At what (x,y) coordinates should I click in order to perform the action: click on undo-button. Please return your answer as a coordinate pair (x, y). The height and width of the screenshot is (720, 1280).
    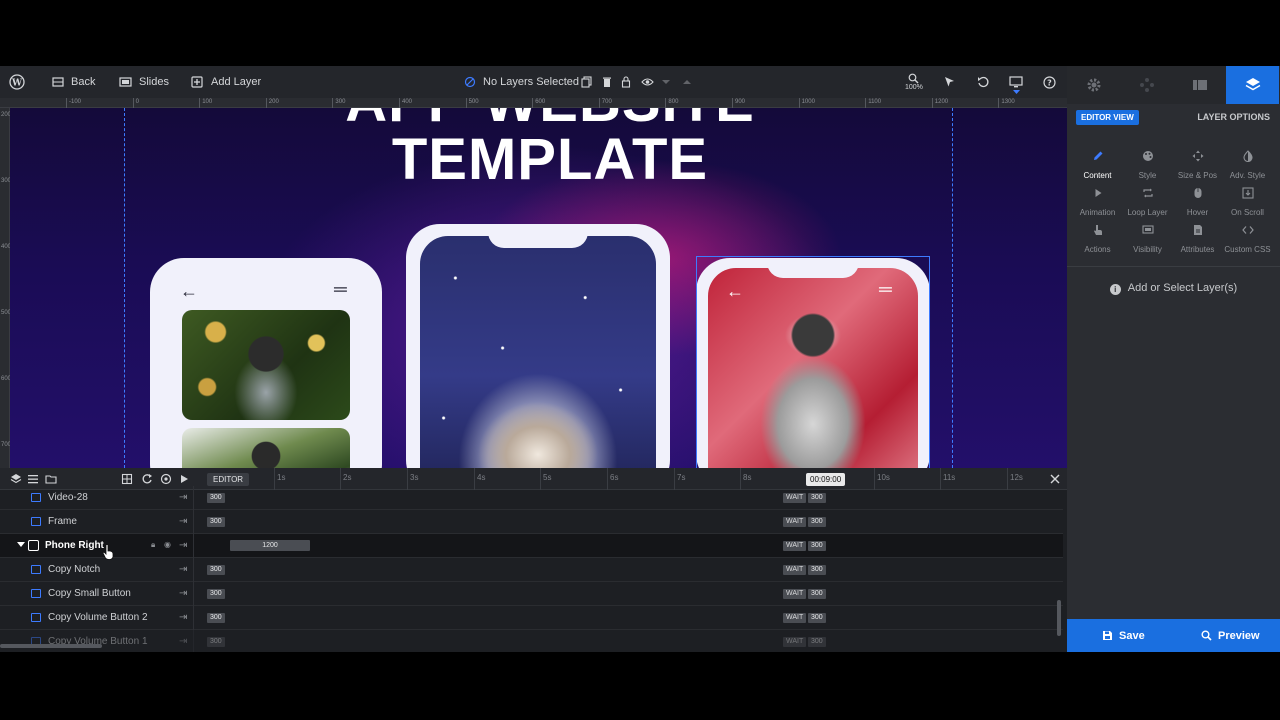
    Looking at the image, I should click on (983, 82).